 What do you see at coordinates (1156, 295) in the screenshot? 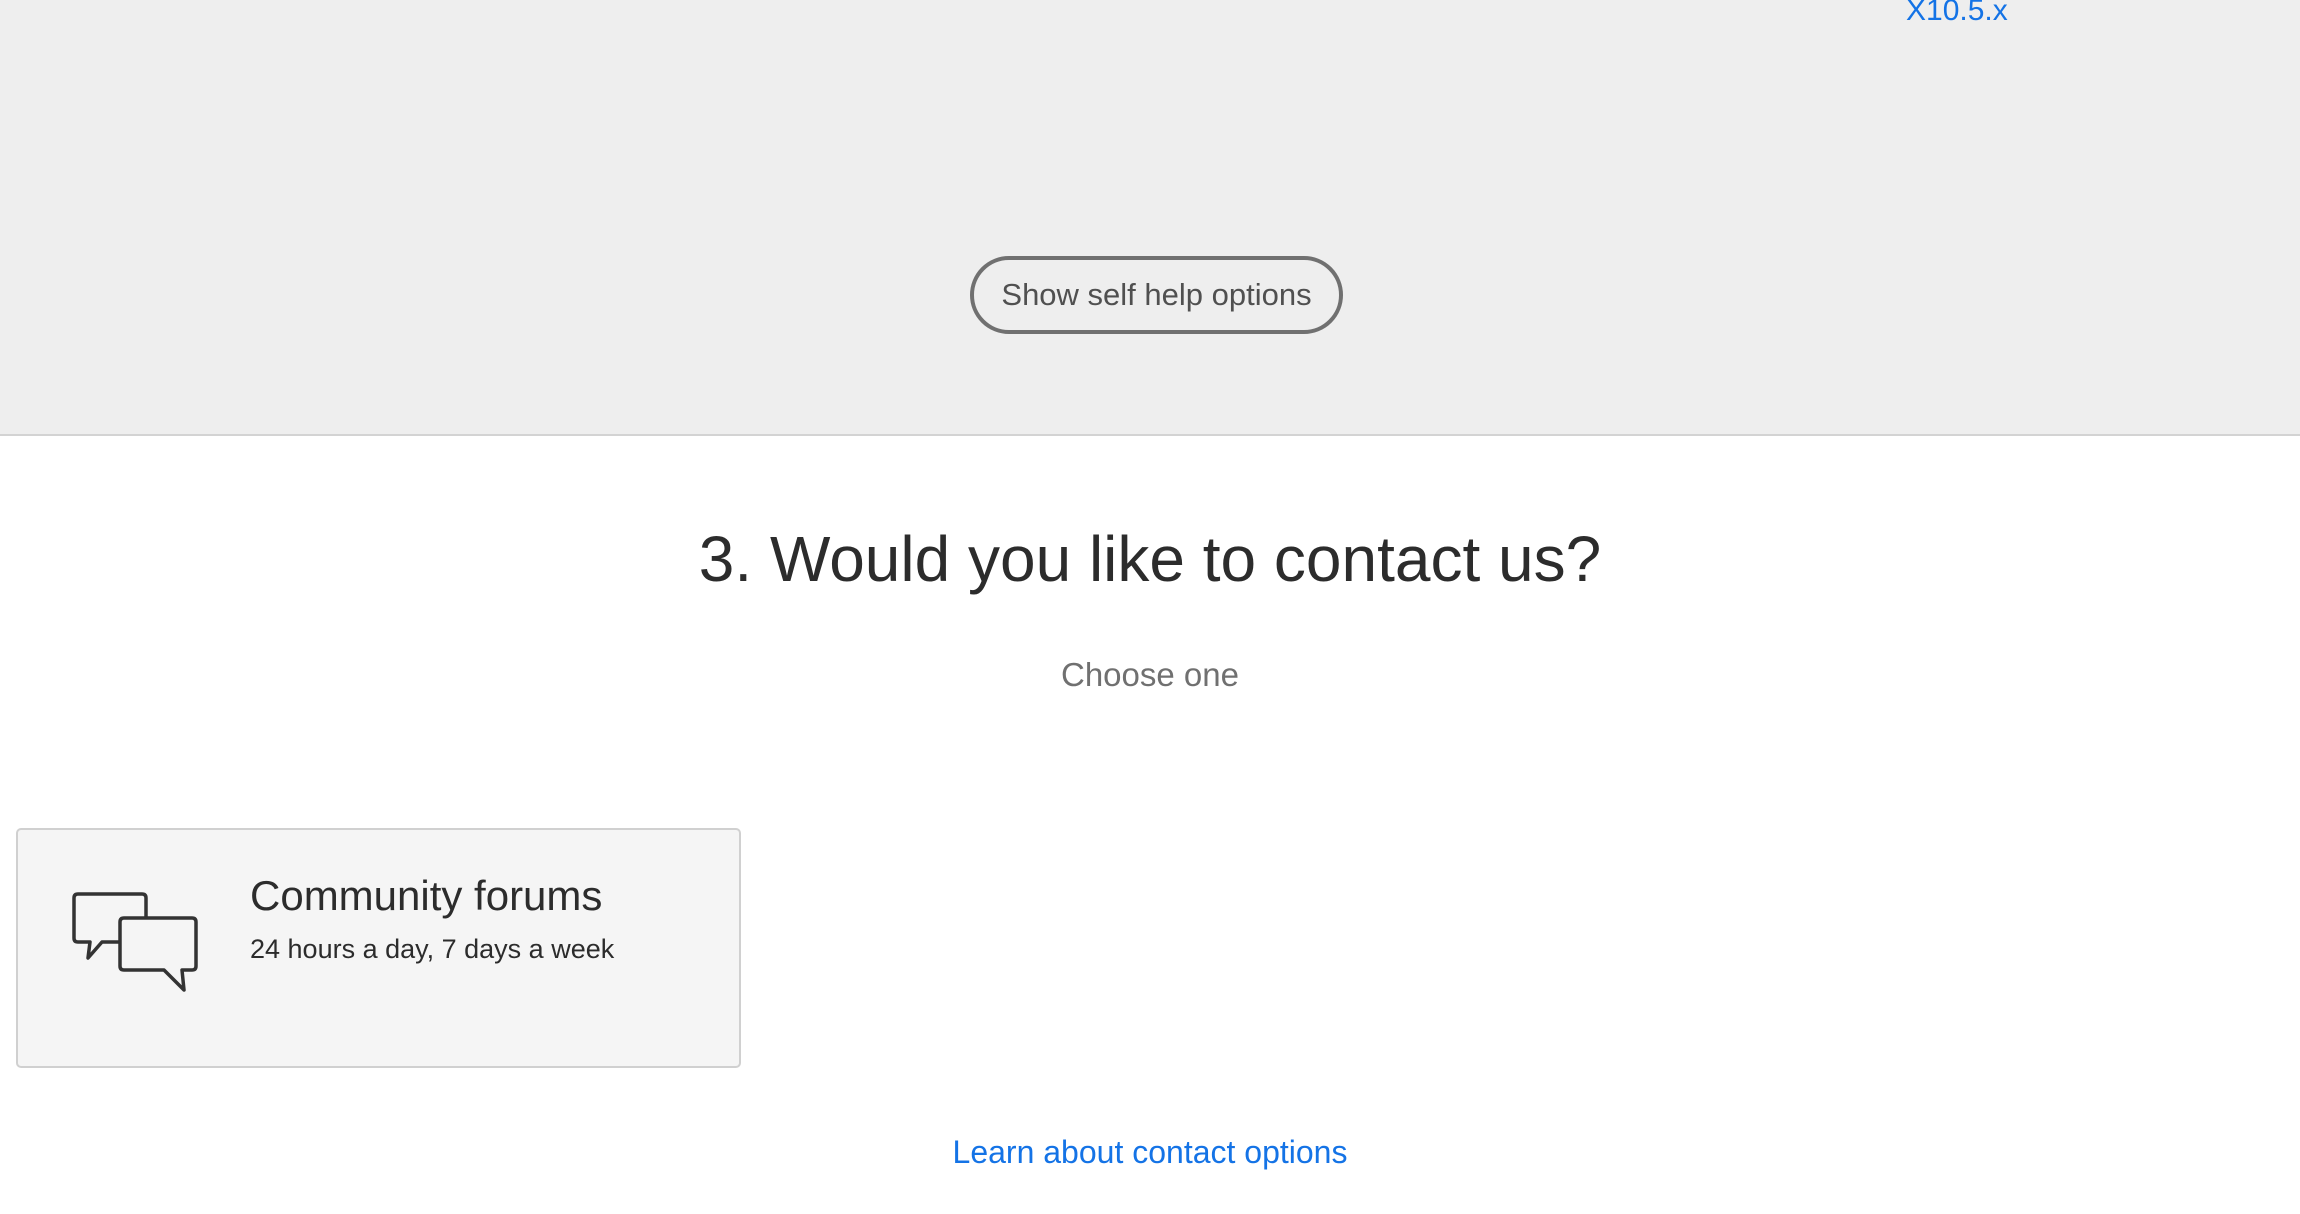
I see `show-self-help-button: Show self help options` at bounding box center [1156, 295].